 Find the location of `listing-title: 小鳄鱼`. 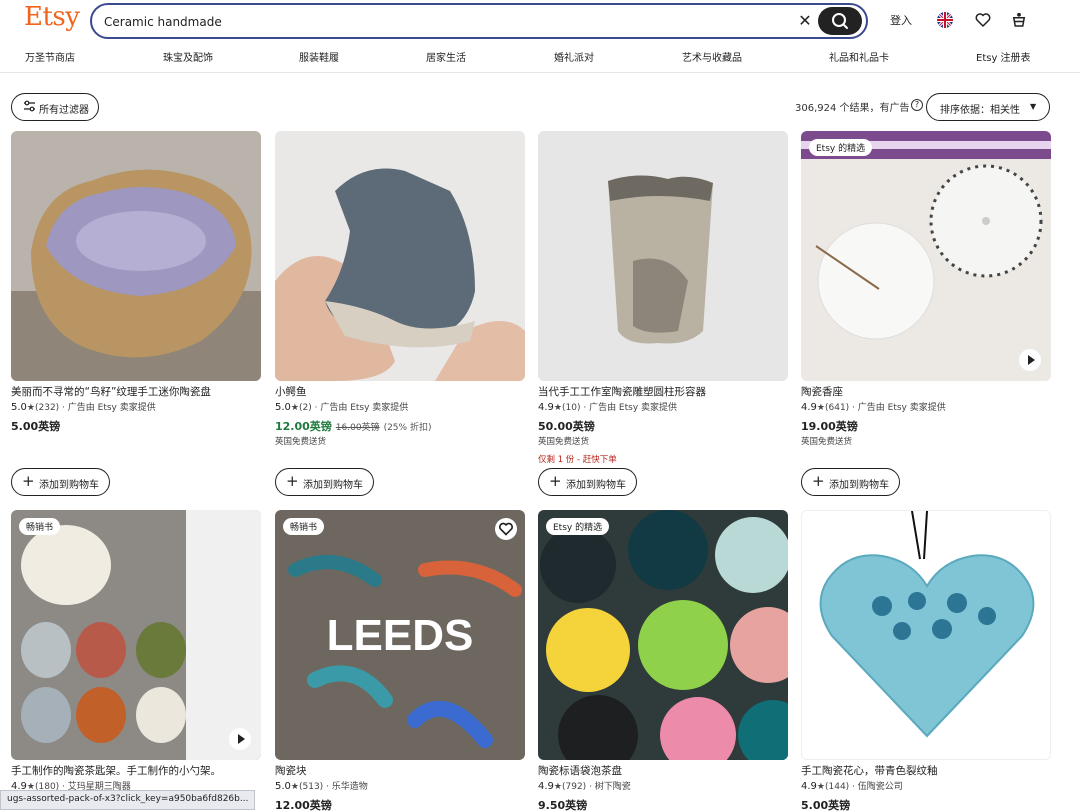

listing-title: 小鳄鱼 is located at coordinates (400, 391).